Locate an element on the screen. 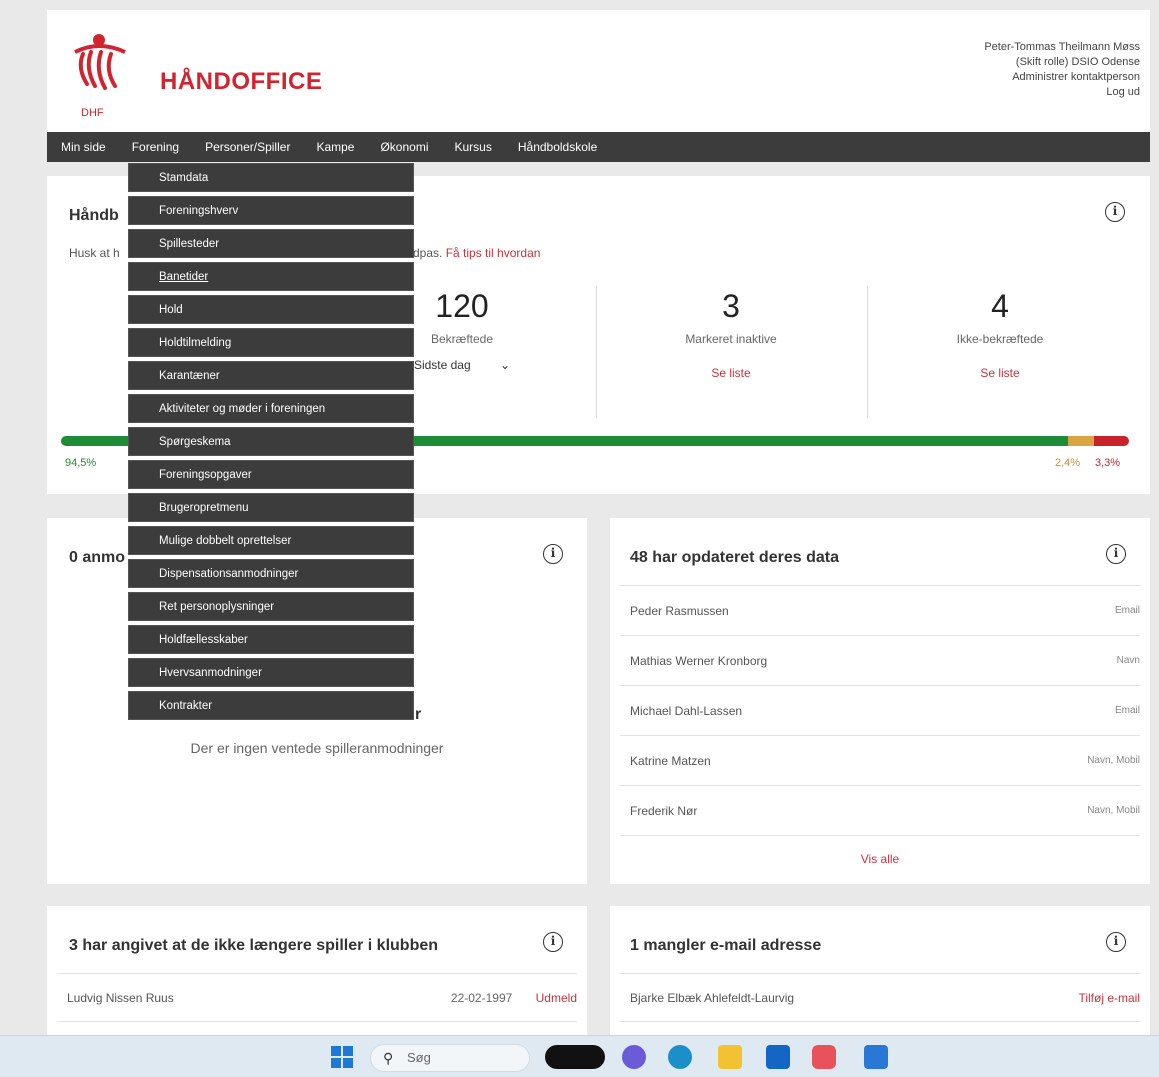 This screenshot has width=1159, height=1077. nav-min-side: Min side is located at coordinates (83, 147).